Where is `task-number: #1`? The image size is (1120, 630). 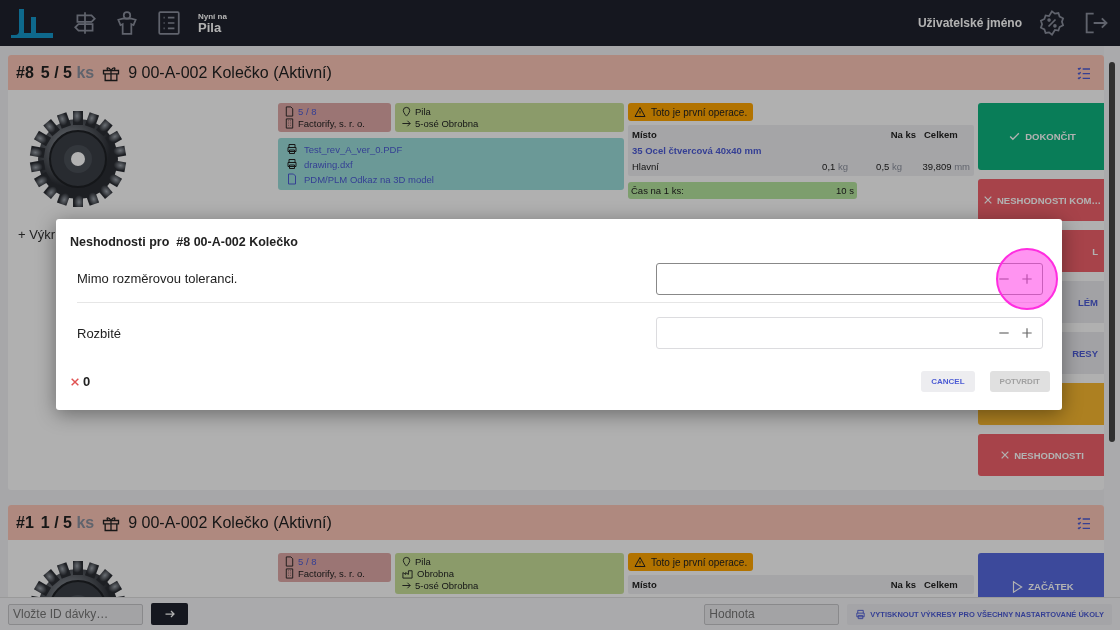
task-number: #1 is located at coordinates (25, 522).